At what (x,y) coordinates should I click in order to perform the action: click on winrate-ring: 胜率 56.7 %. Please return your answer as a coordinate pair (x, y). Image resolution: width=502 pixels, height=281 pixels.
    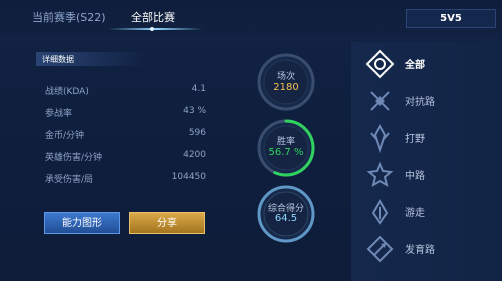
    Looking at the image, I should click on (286, 148).